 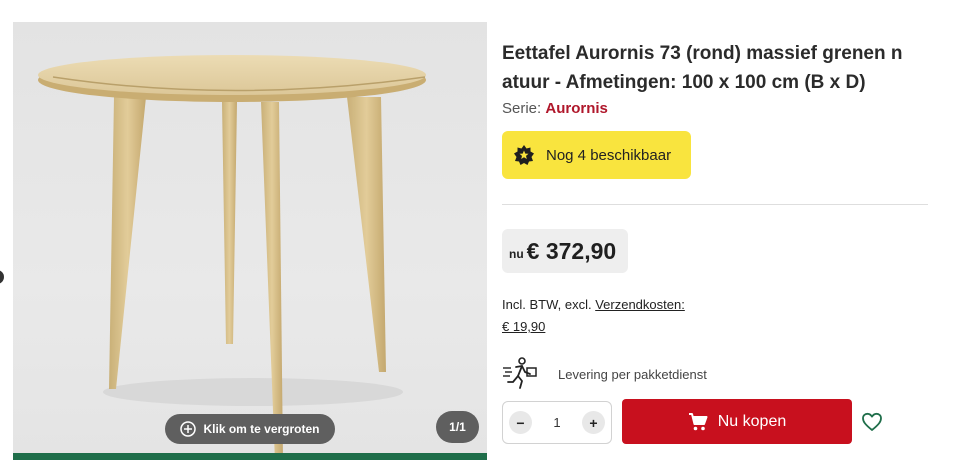 I want to click on gallery-progress-bar, so click(x=250, y=456).